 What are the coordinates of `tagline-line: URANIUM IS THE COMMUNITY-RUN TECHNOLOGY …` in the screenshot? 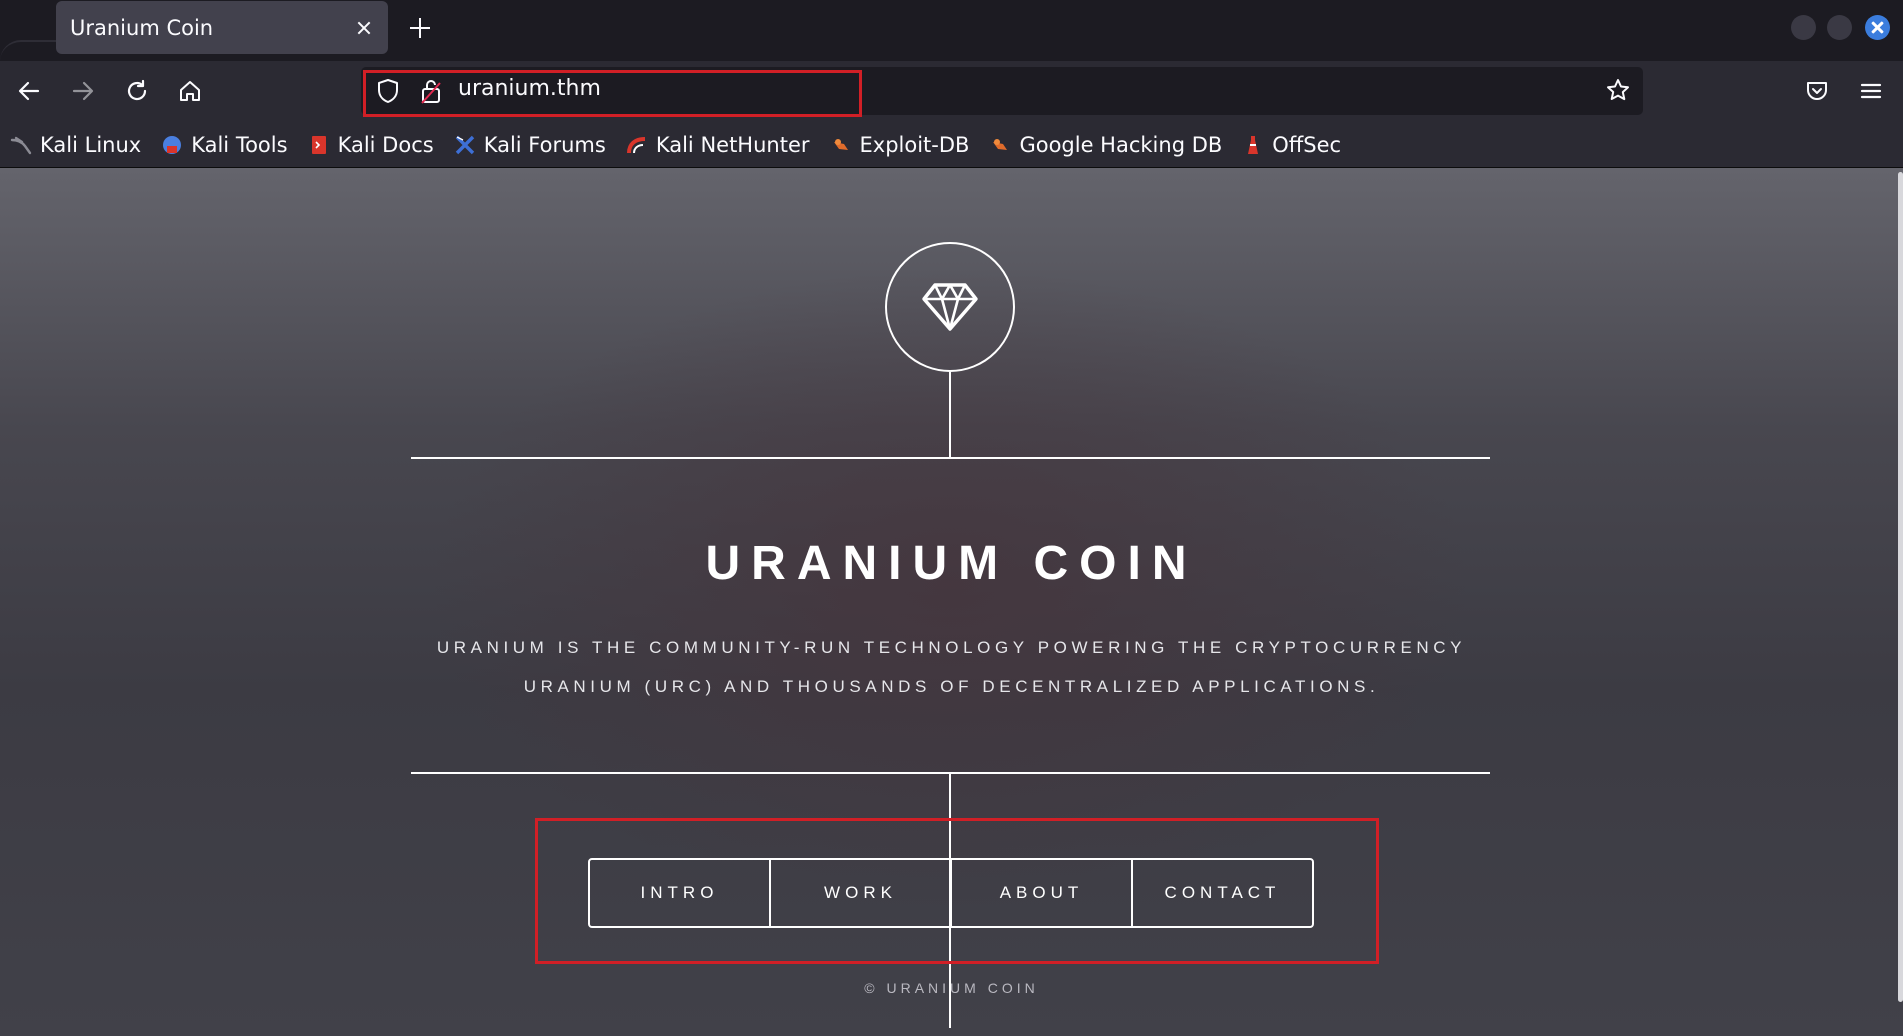 It's located at (951, 647).